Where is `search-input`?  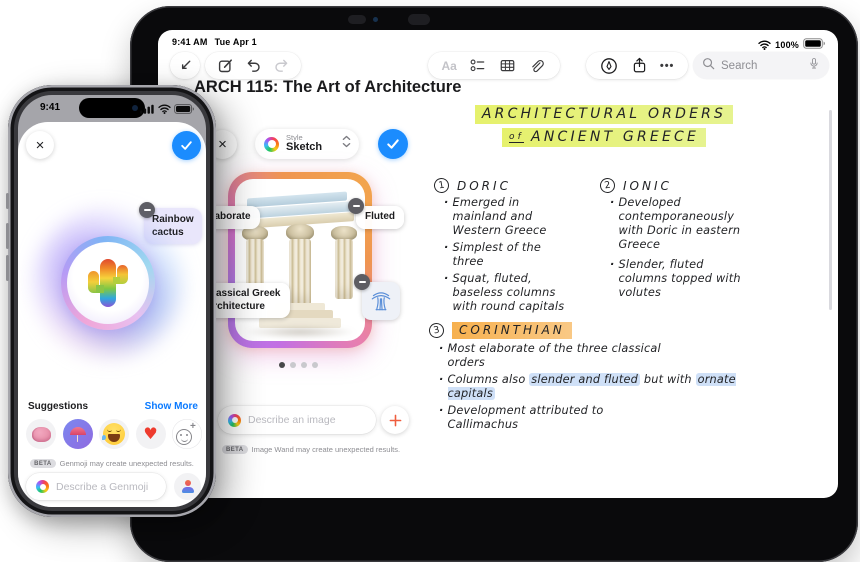
search-input is located at coordinates (761, 65).